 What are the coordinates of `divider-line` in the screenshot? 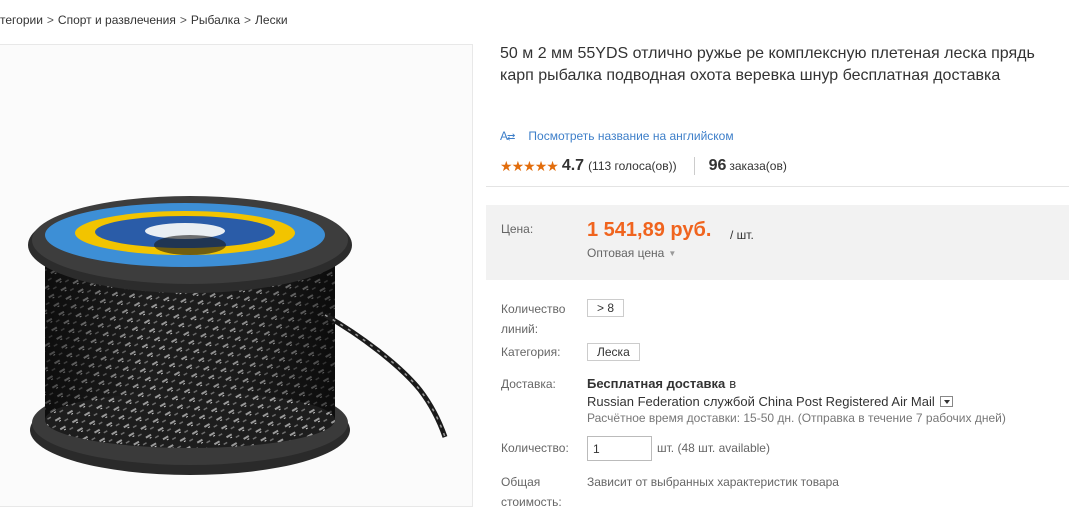 It's located at (777, 186).